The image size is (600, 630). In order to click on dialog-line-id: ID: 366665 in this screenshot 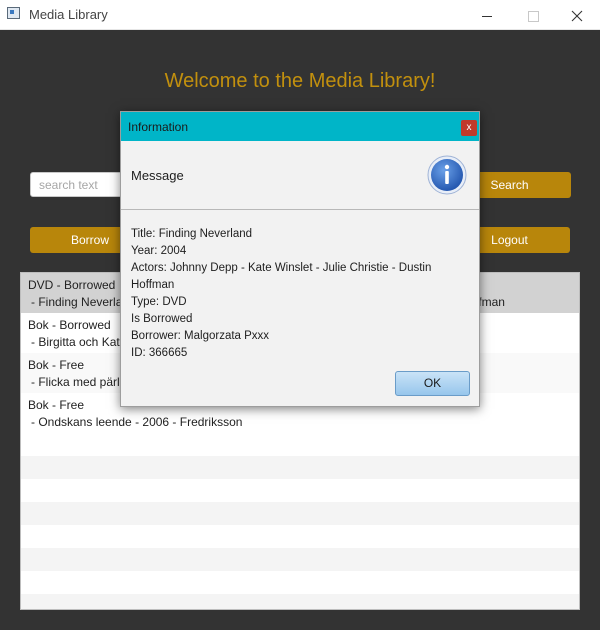, I will do `click(159, 353)`.